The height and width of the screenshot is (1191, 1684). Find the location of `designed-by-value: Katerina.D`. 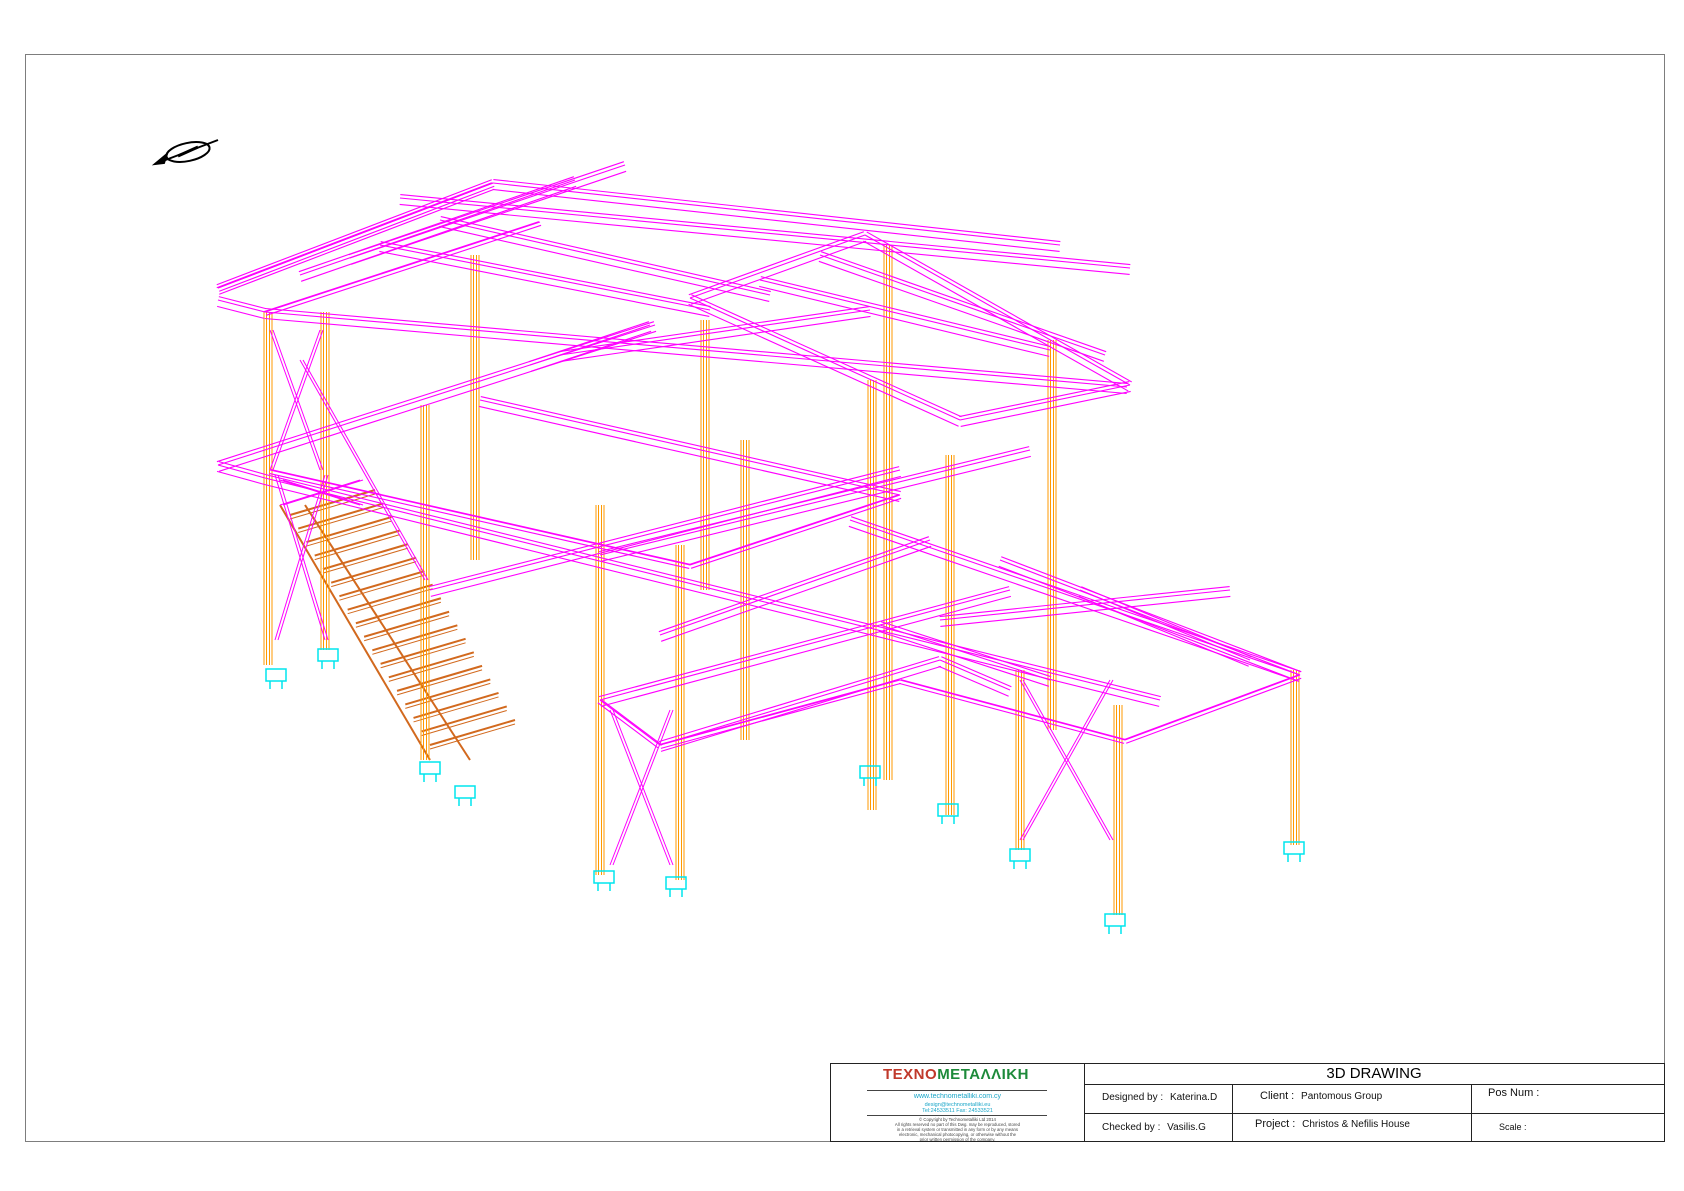

designed-by-value: Katerina.D is located at coordinates (1193, 1097).